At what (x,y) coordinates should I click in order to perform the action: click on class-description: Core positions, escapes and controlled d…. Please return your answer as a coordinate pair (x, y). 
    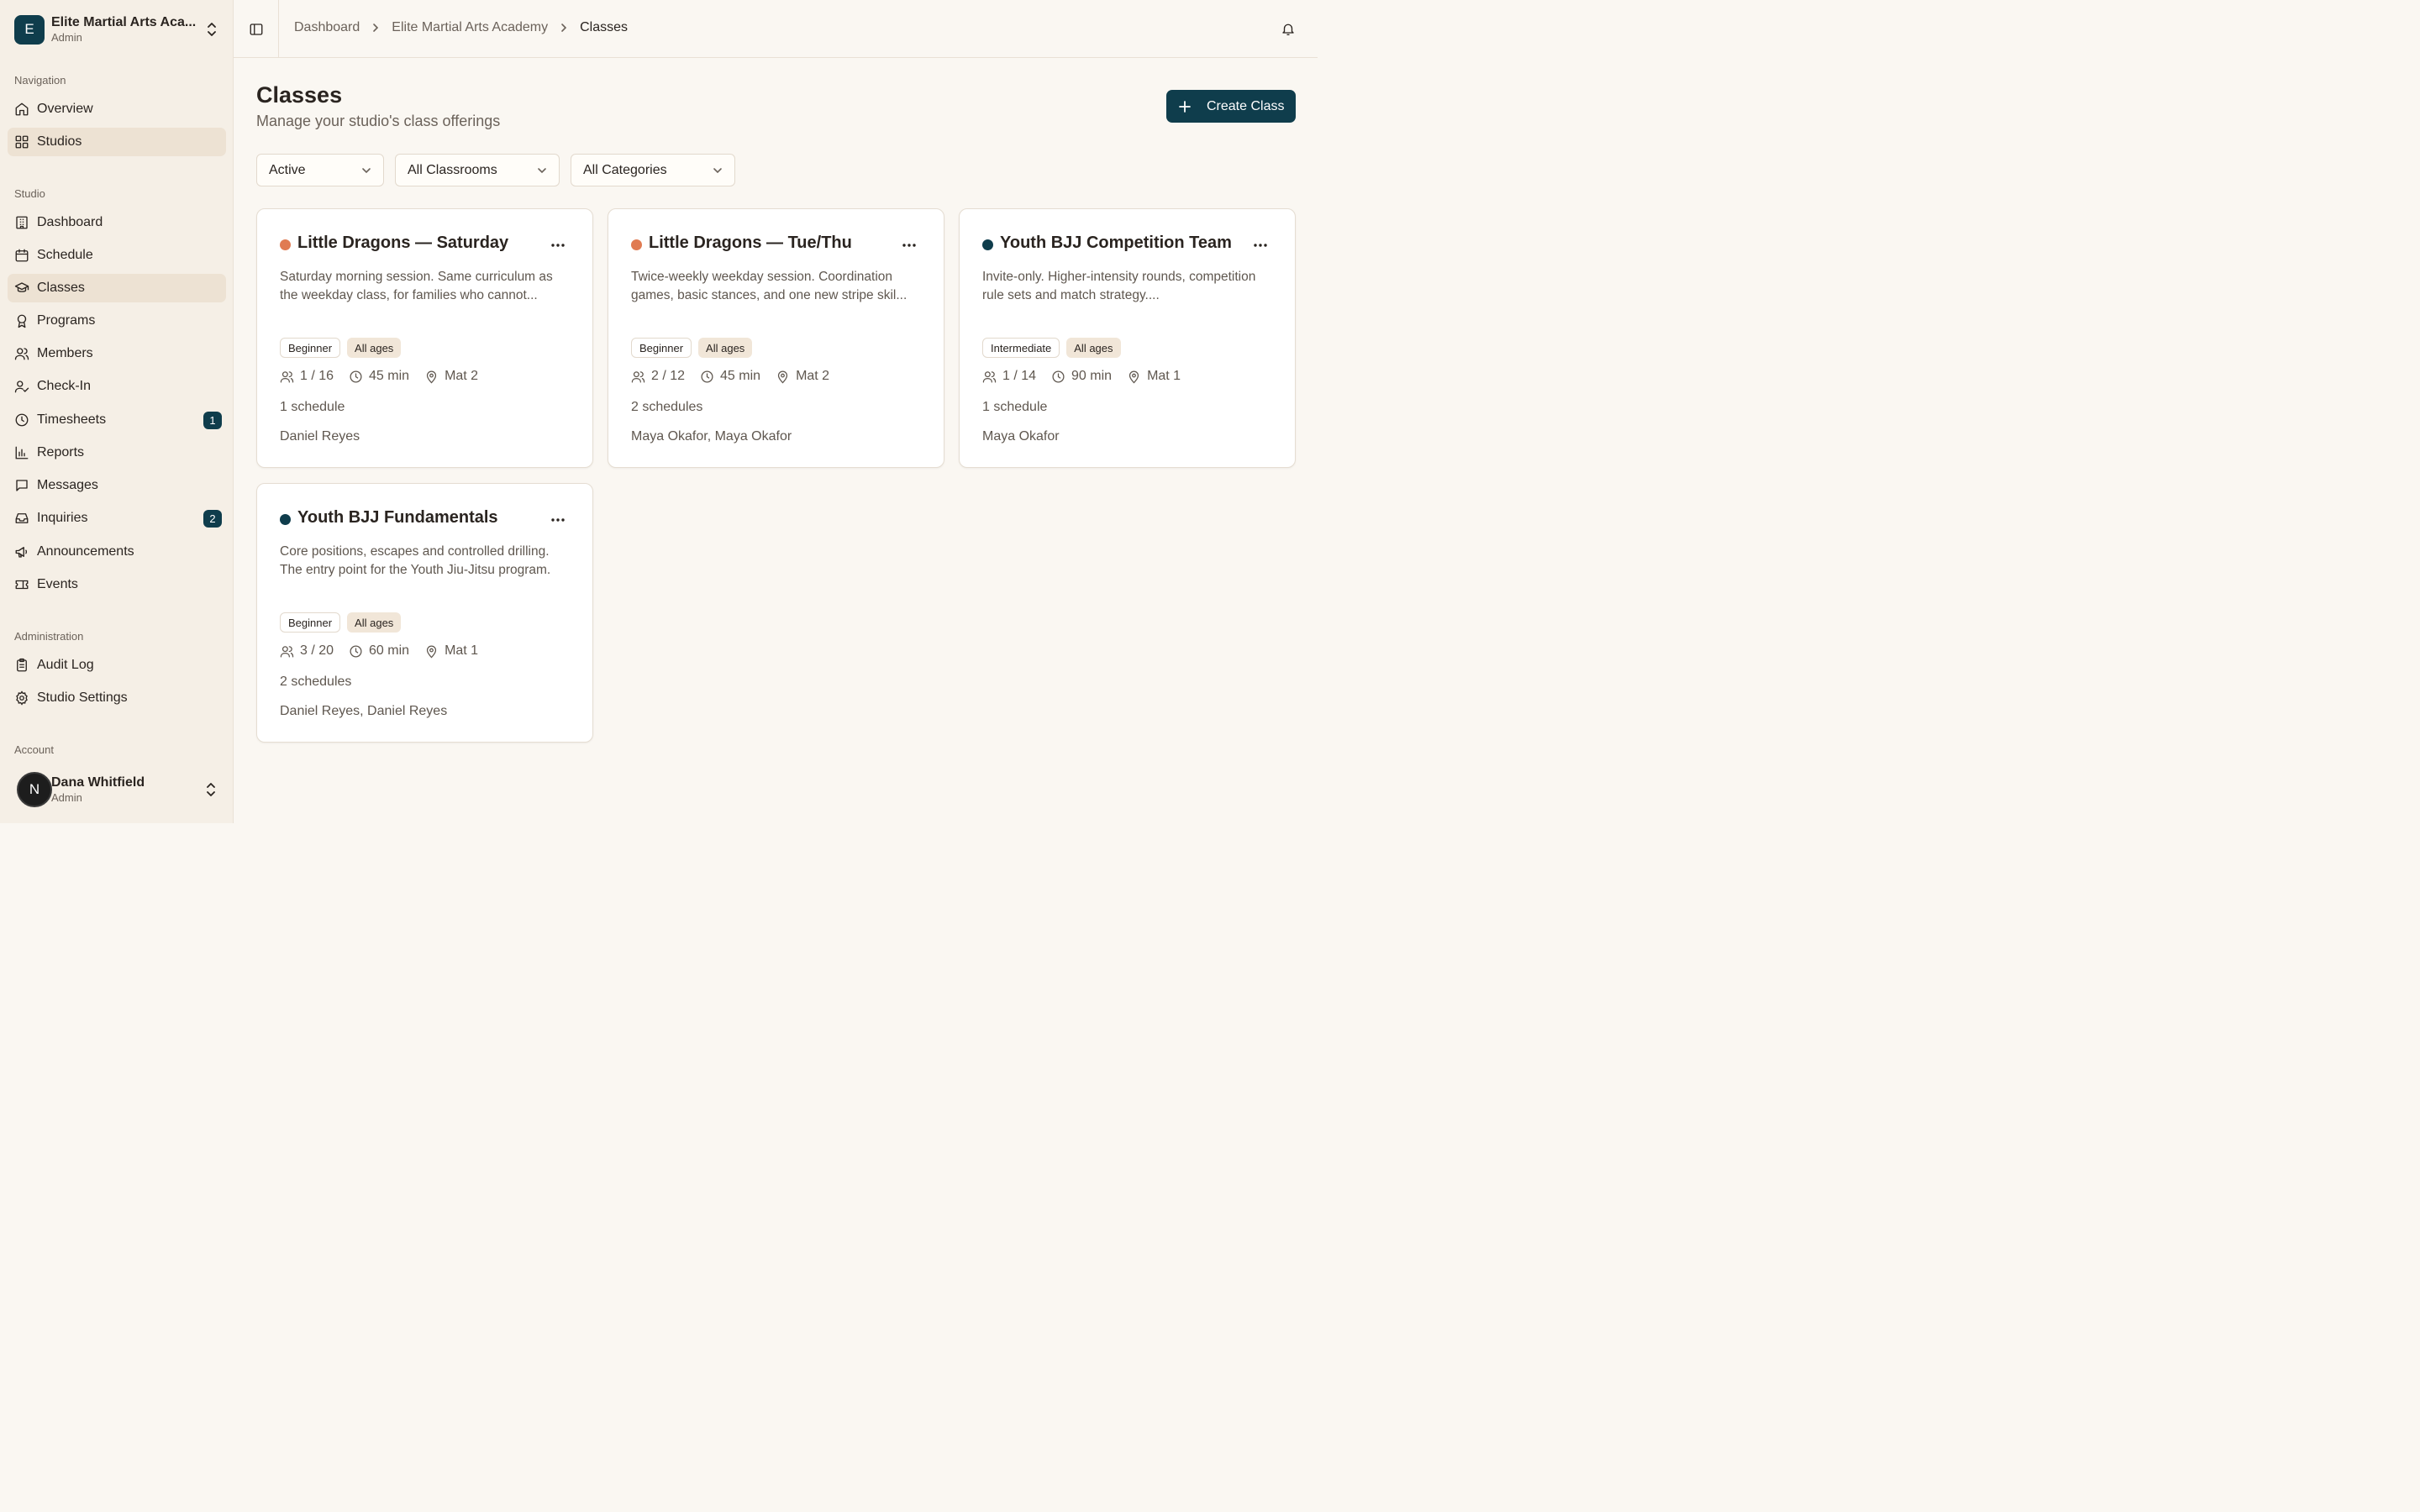
    Looking at the image, I should click on (415, 560).